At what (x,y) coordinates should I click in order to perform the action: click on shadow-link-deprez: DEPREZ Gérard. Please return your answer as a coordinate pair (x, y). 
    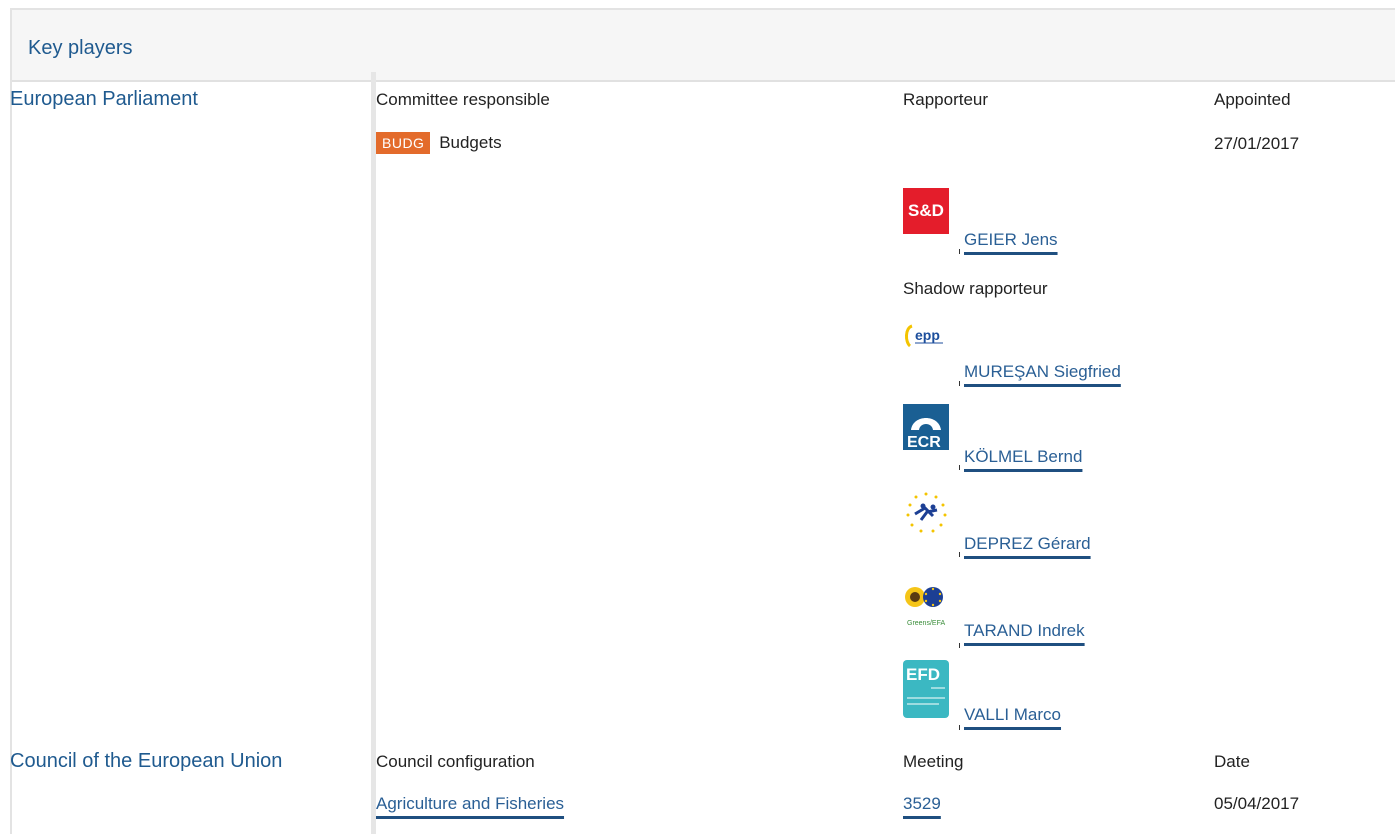
    Looking at the image, I should click on (1027, 544).